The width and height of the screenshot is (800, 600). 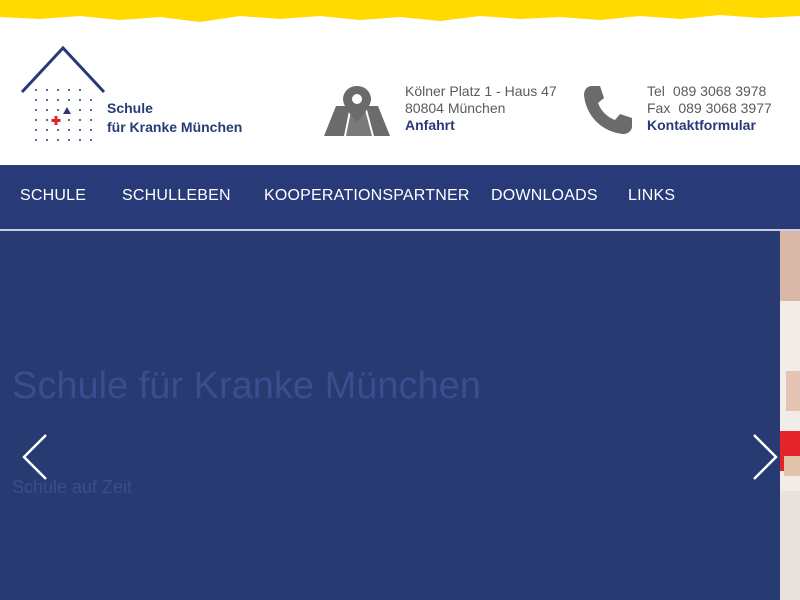 I want to click on school-logo, so click(x=63, y=97).